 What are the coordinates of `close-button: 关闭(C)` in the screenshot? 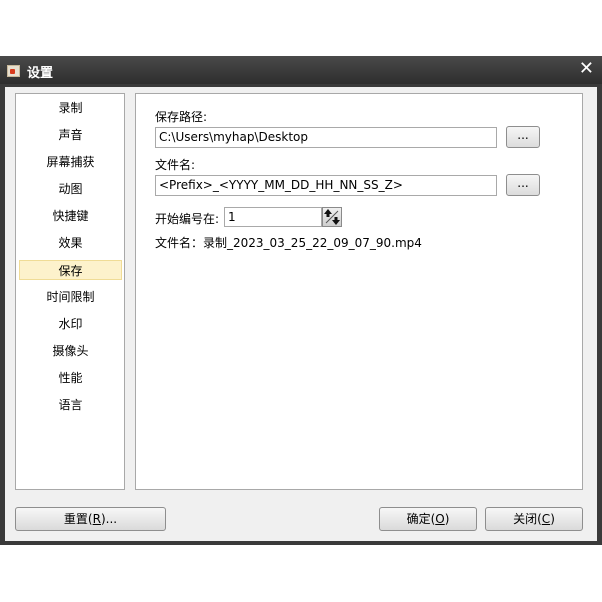 It's located at (534, 519).